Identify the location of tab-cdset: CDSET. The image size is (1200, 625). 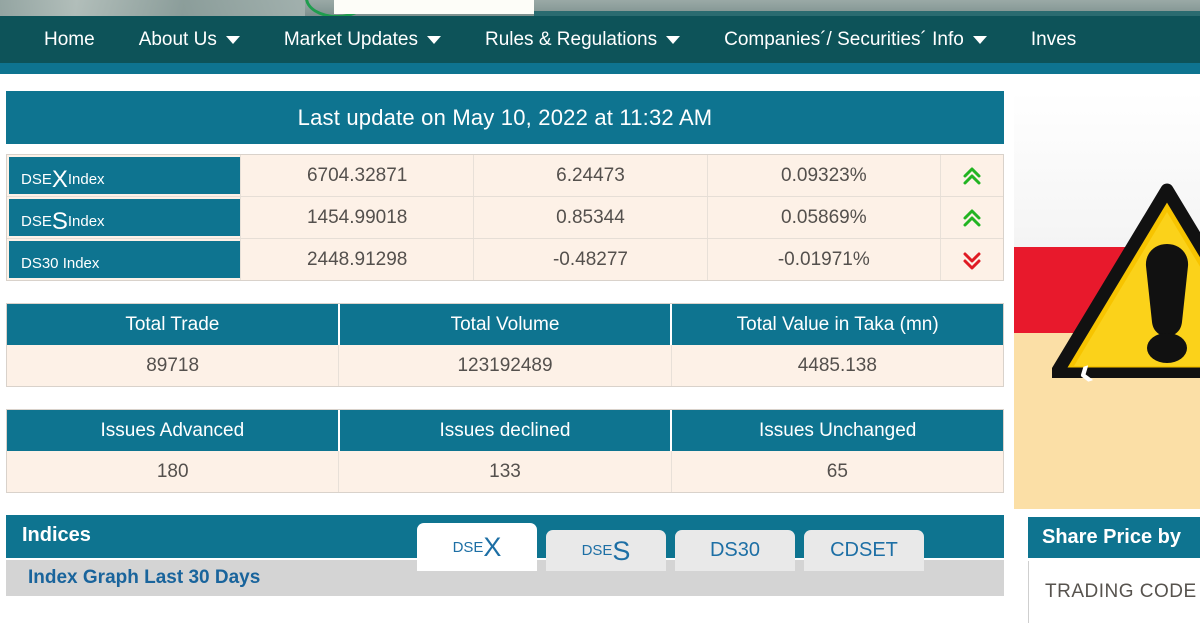
(864, 550).